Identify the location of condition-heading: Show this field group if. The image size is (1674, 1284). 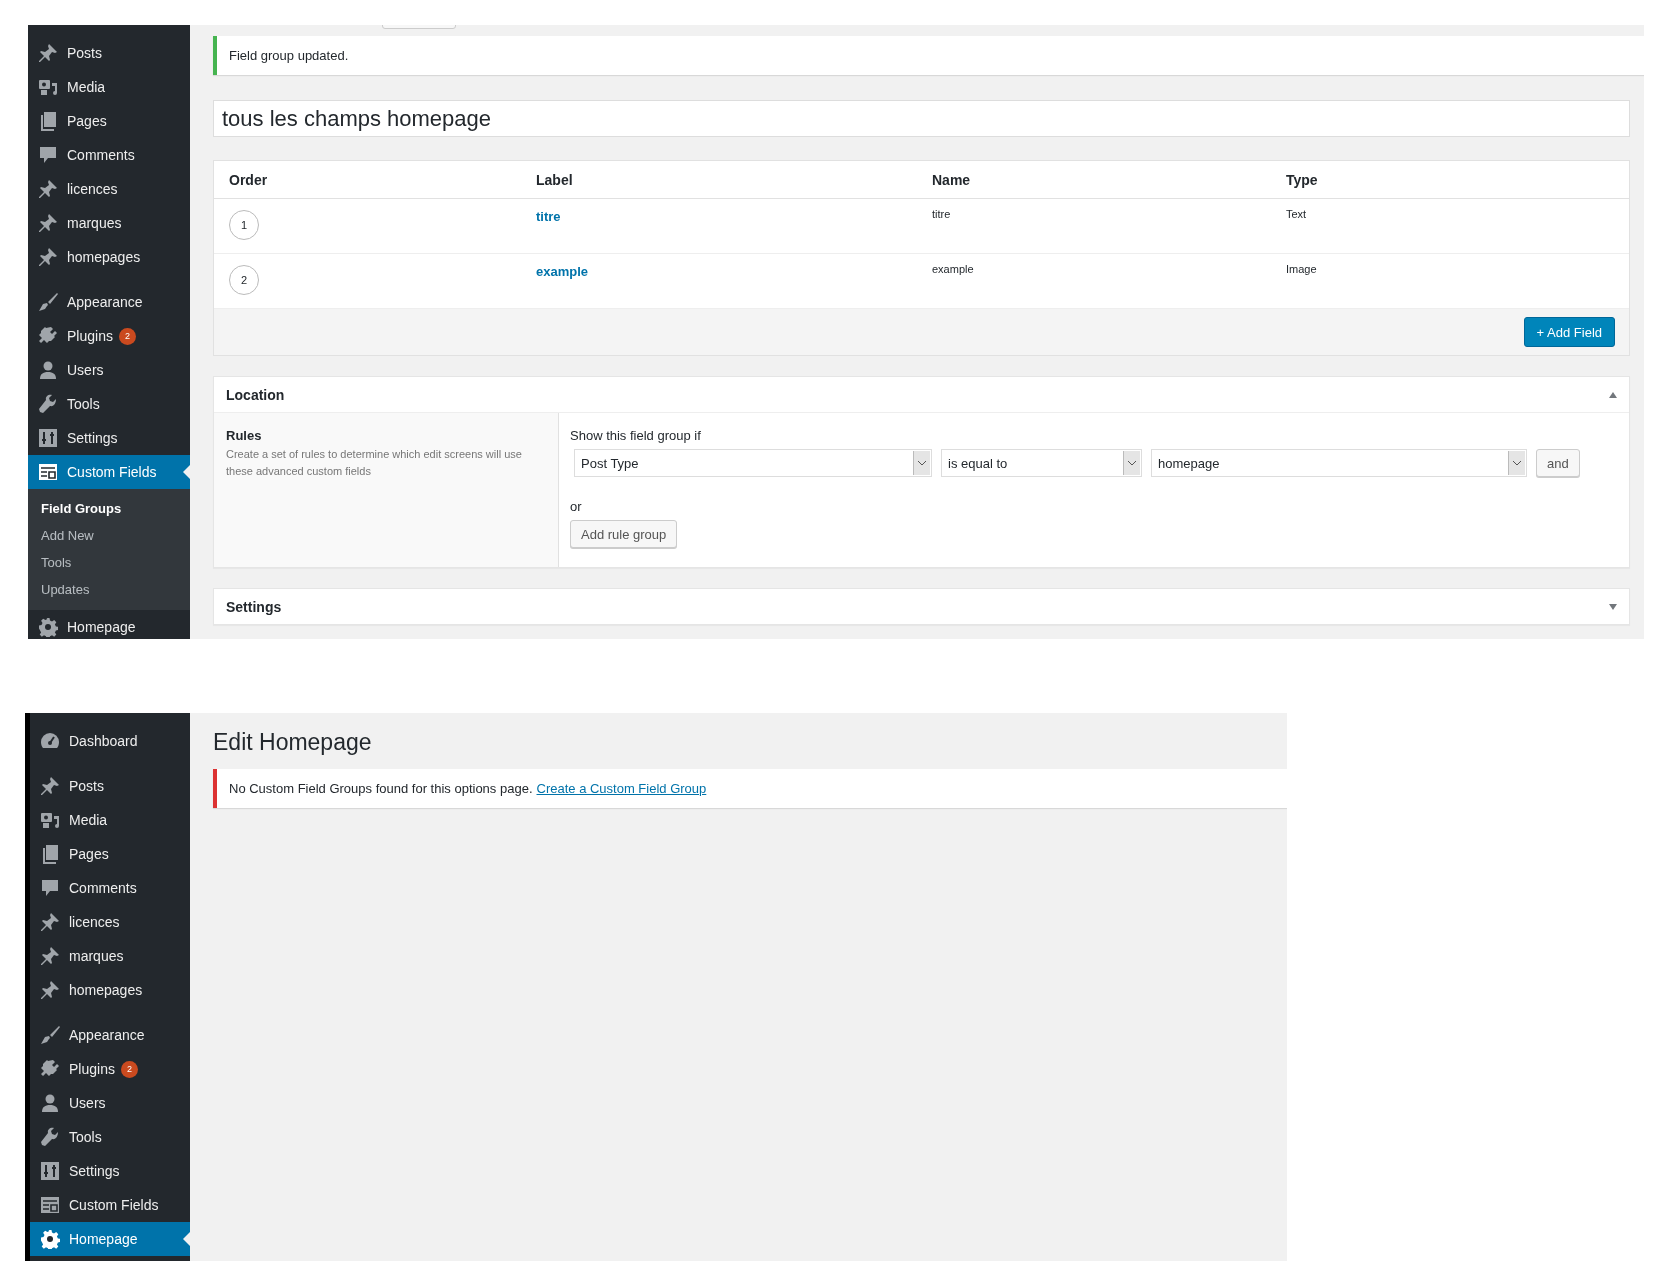
(636, 435).